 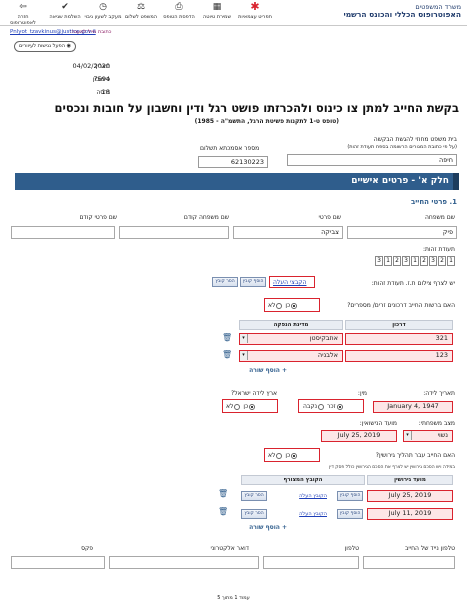 I want to click on toolbar-item-exit: ⇦ חזרה לאפוטרופוס, so click(x=23, y=14).